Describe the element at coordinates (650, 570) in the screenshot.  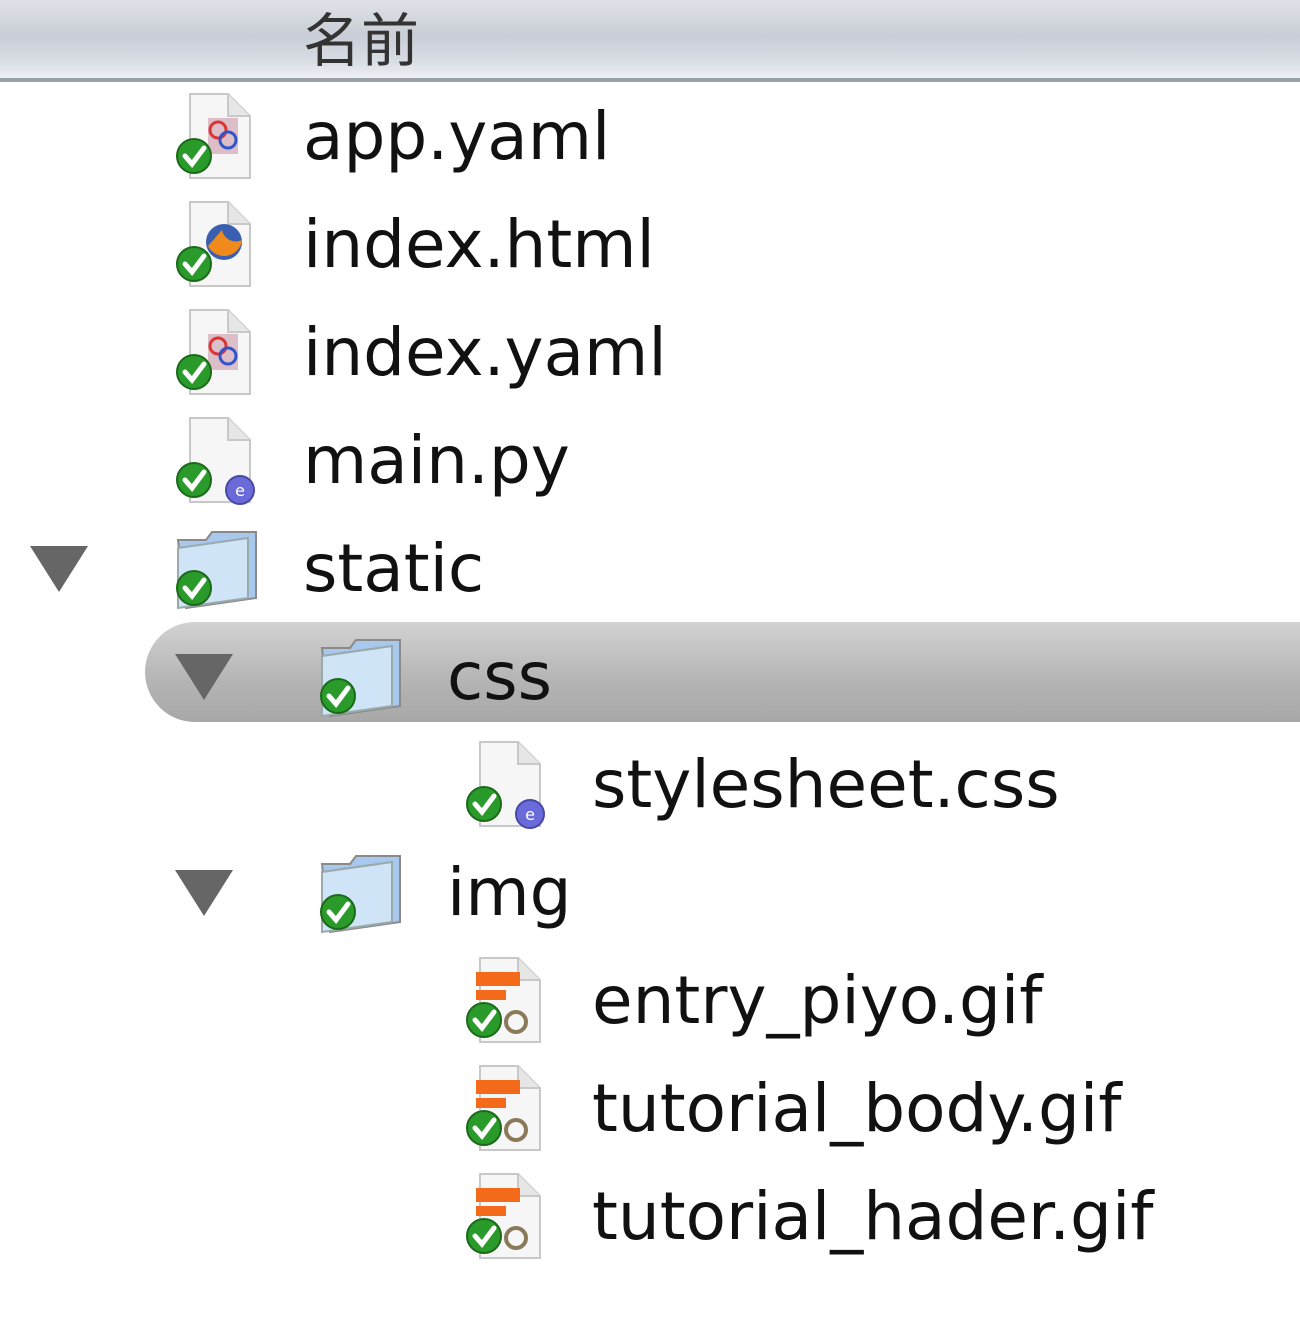
I see `list-item: static` at that location.